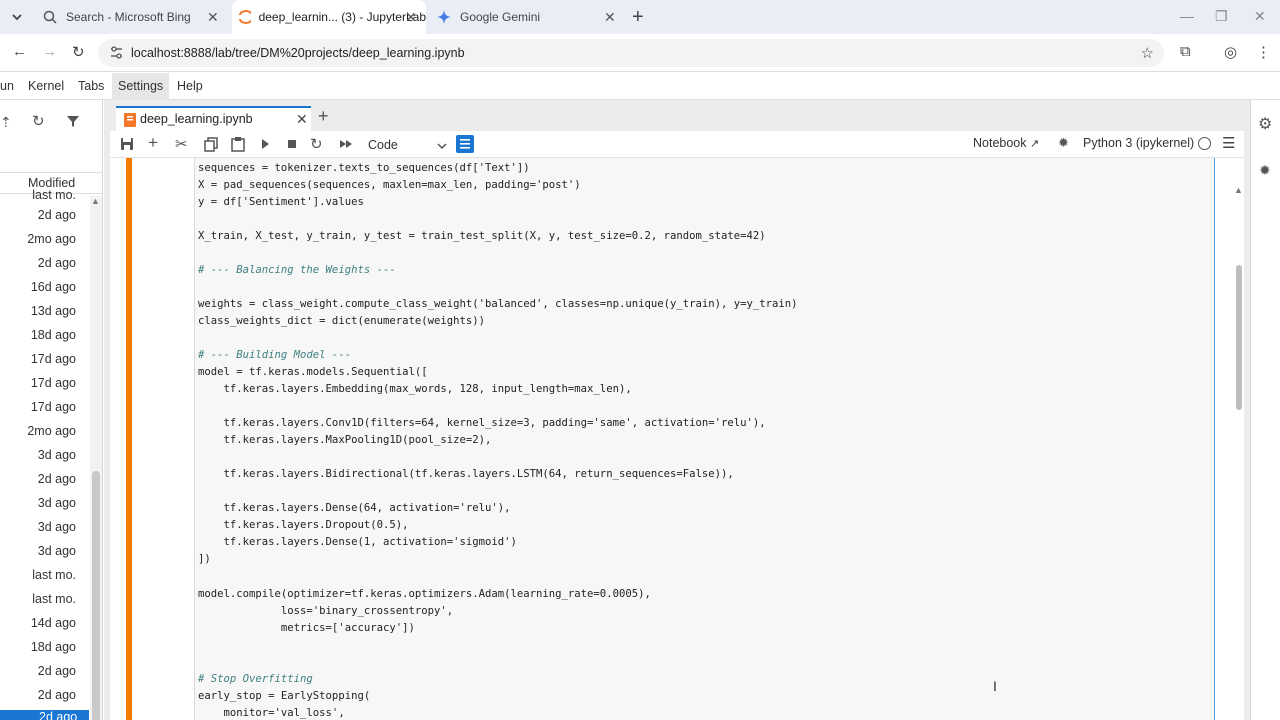  I want to click on extensions-icon: ⧉, so click(1185, 51).